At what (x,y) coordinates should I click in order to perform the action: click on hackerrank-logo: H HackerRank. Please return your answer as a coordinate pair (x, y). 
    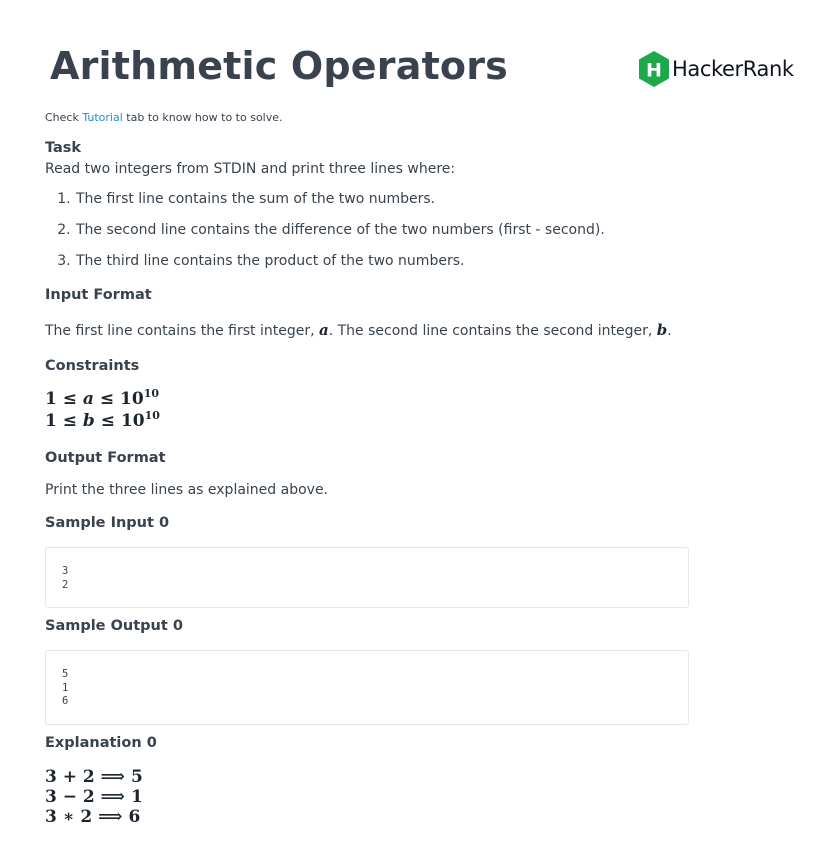
    Looking at the image, I should click on (716, 69).